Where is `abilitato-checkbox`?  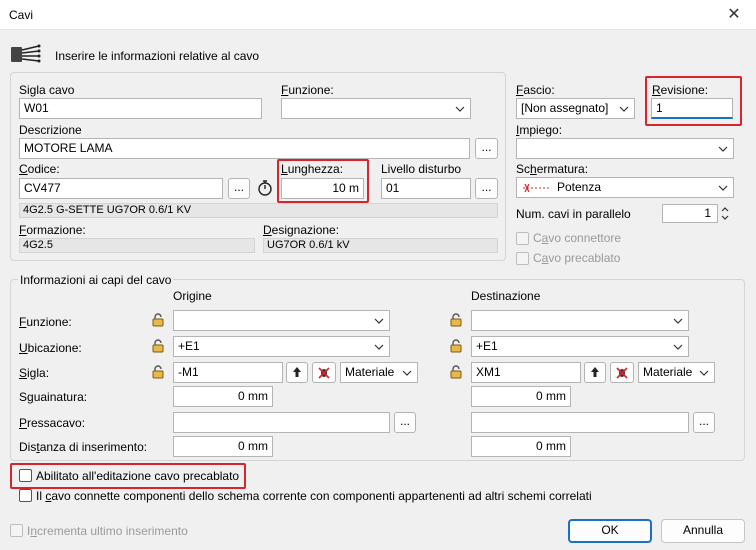
abilitato-checkbox is located at coordinates (25, 475).